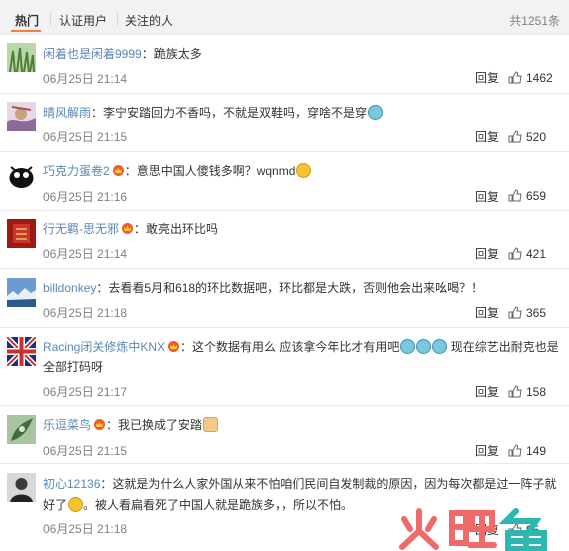 The image size is (569, 551). I want to click on like-button: 1462, so click(530, 78).